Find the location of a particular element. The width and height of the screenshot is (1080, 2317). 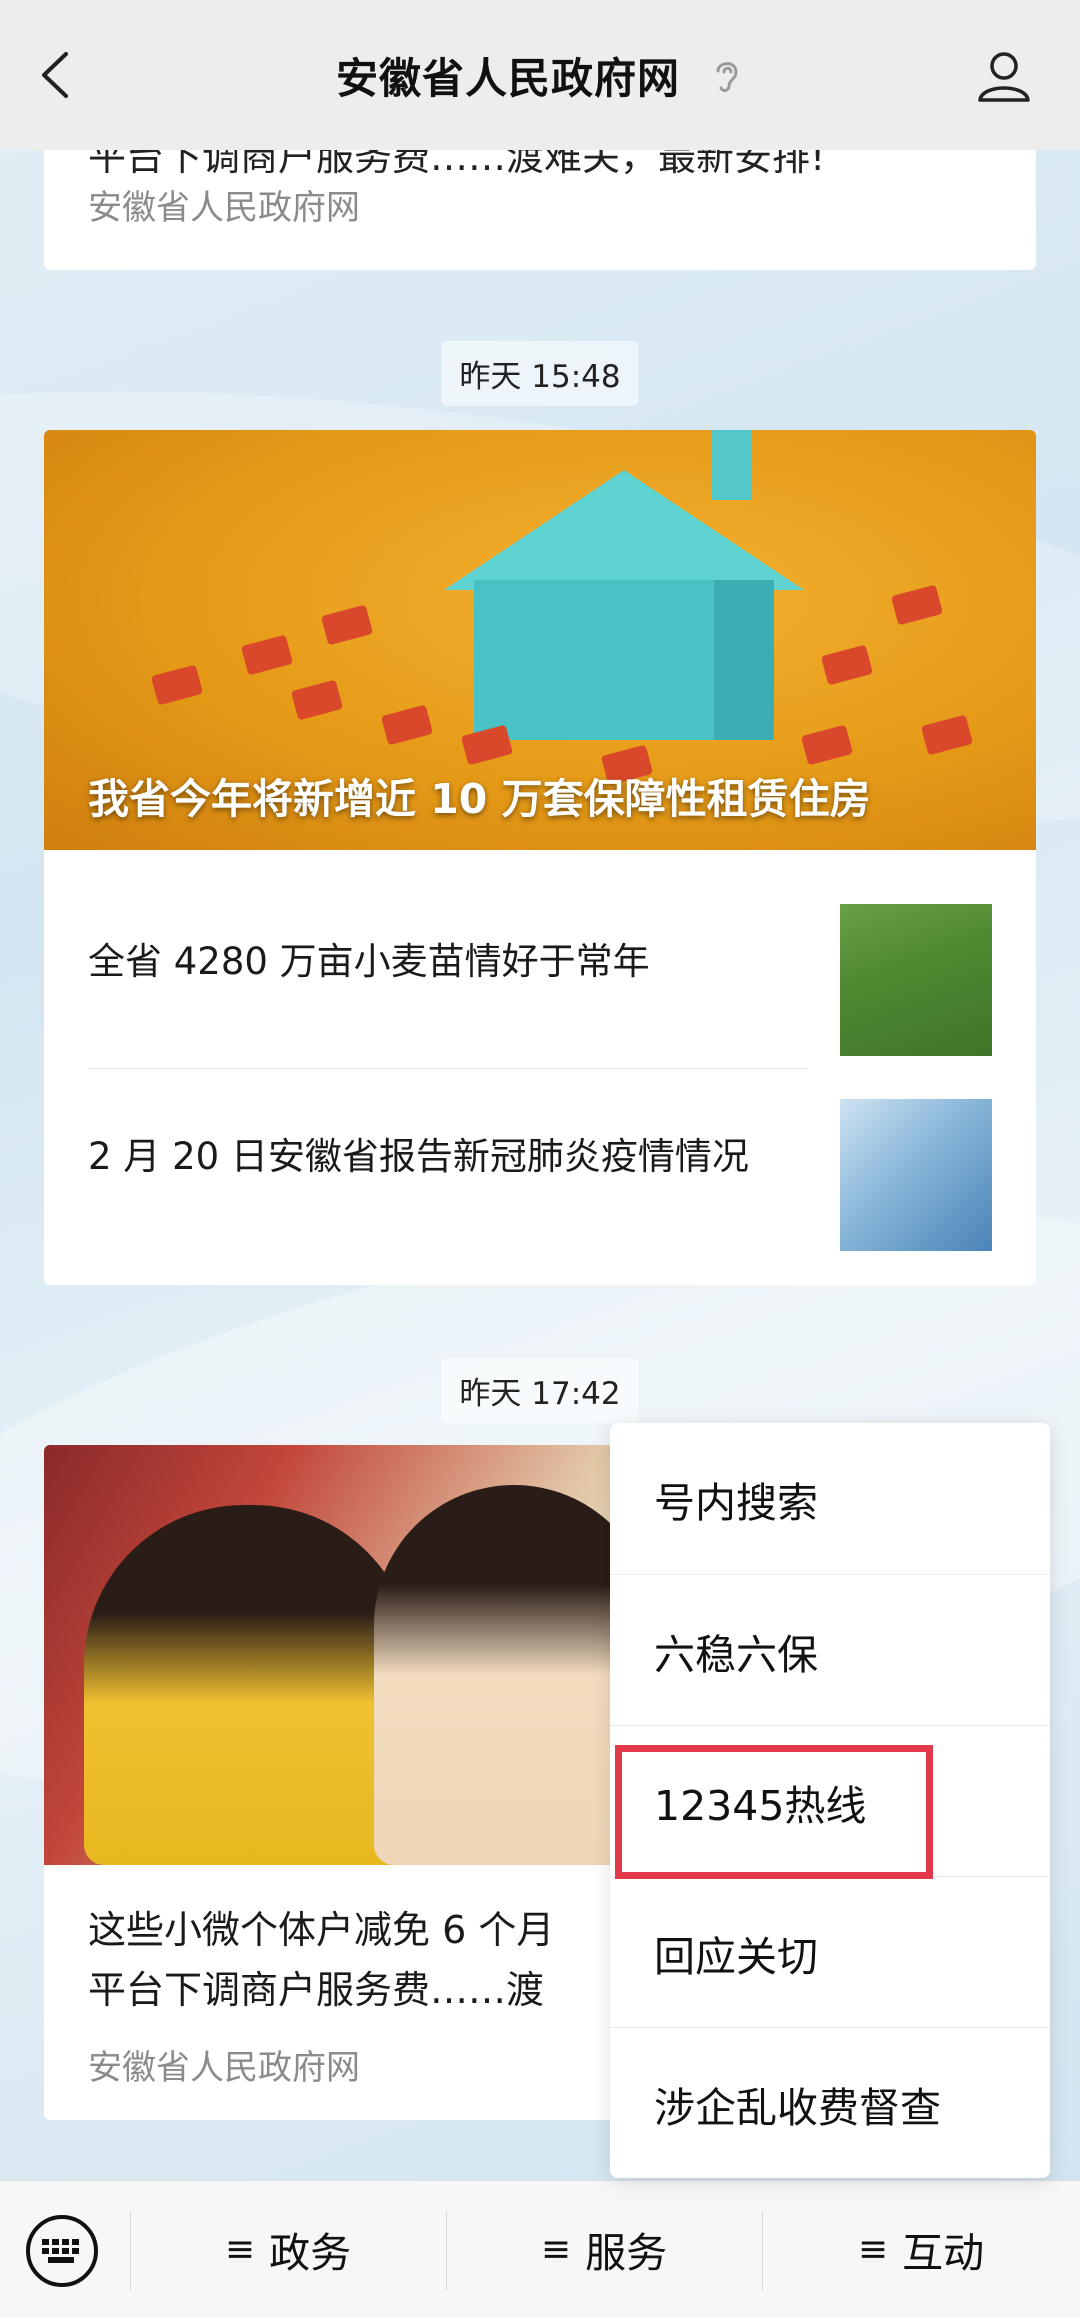

house-roof is located at coordinates (624, 530).